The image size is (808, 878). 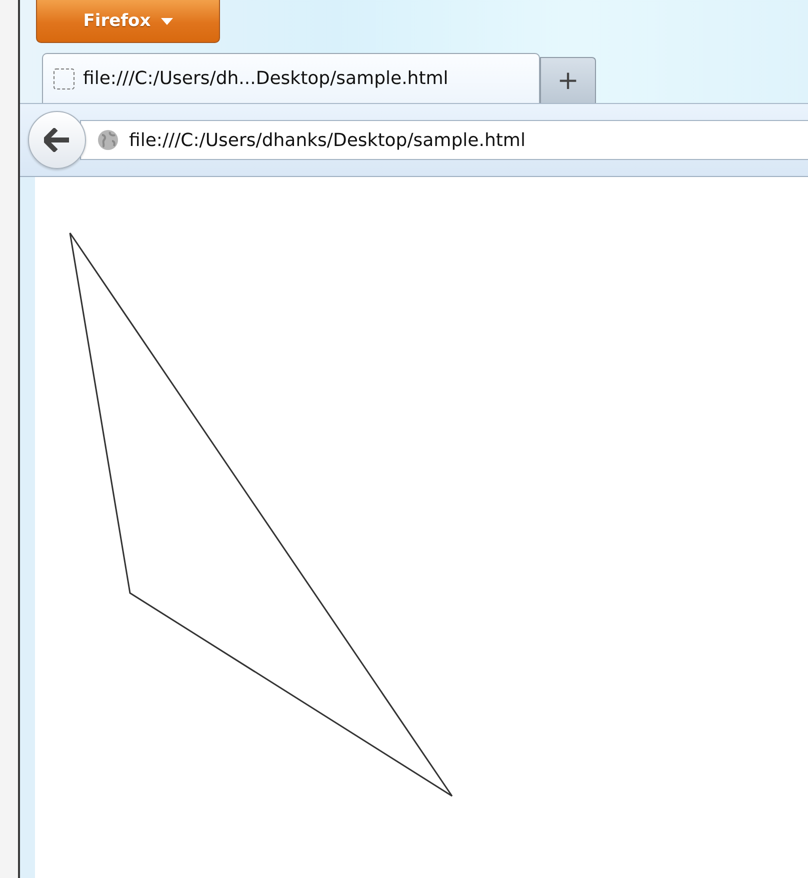 I want to click on caret-icon, so click(x=166, y=21).